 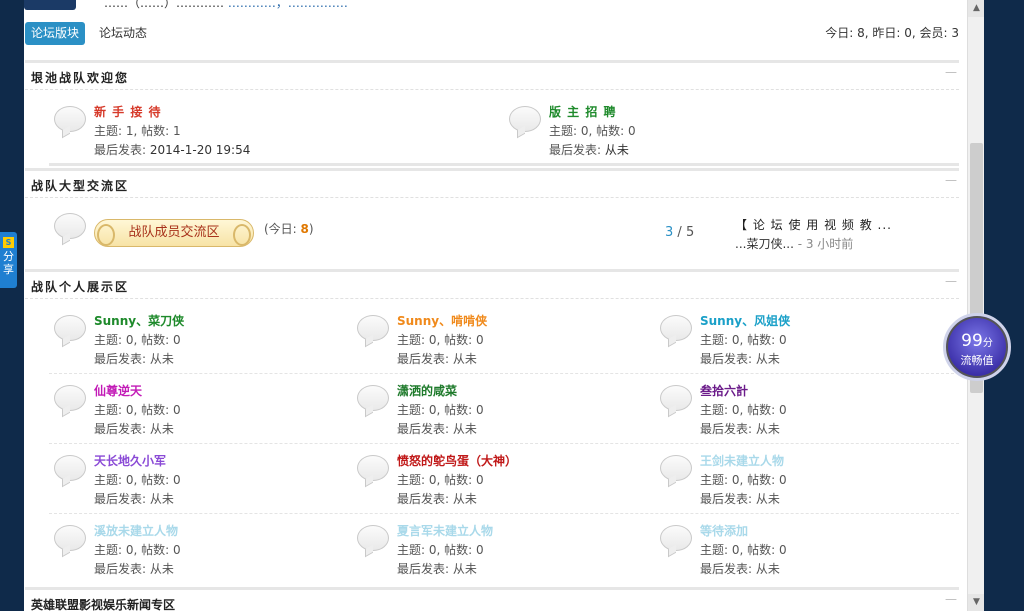 What do you see at coordinates (118, 390) in the screenshot?
I see `forum-name: 仙尊逆天` at bounding box center [118, 390].